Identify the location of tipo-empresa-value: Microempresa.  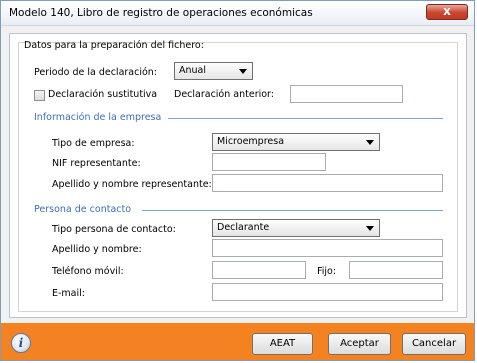
(251, 141).